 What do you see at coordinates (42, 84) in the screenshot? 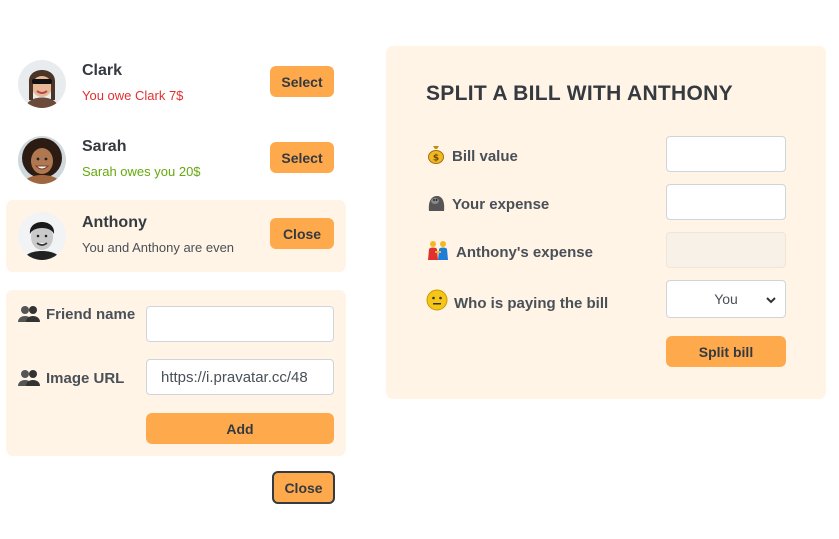
I see `avatar-clark` at bounding box center [42, 84].